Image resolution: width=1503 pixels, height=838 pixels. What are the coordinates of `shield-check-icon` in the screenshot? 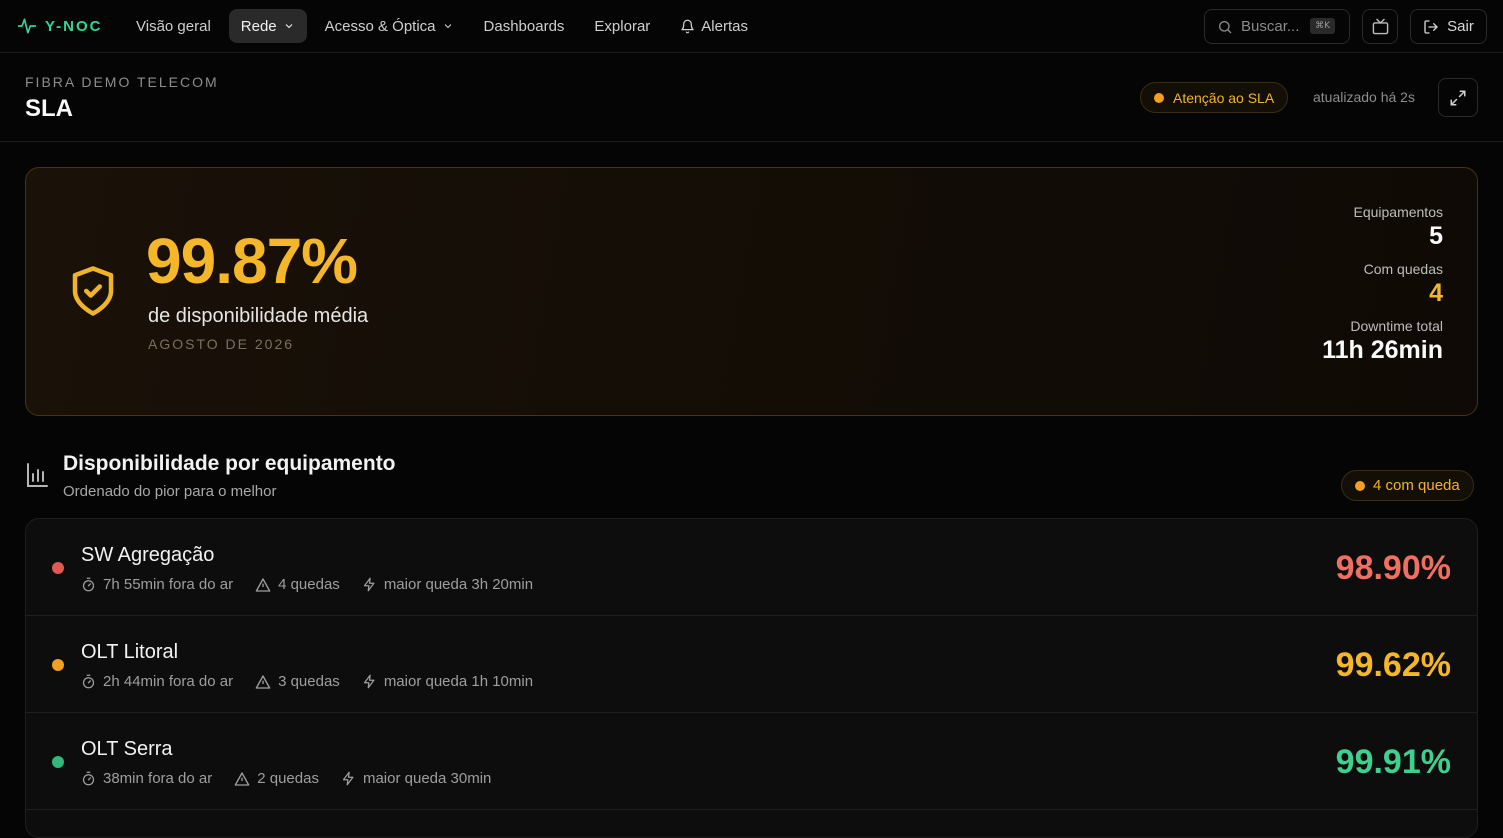 It's located at (93, 291).